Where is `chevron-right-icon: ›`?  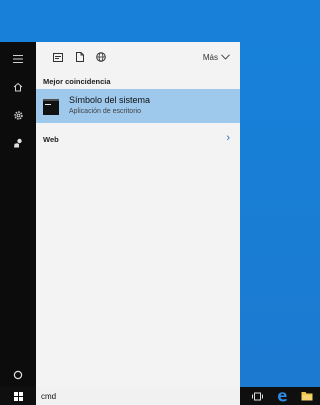 chevron-right-icon: › is located at coordinates (228, 138).